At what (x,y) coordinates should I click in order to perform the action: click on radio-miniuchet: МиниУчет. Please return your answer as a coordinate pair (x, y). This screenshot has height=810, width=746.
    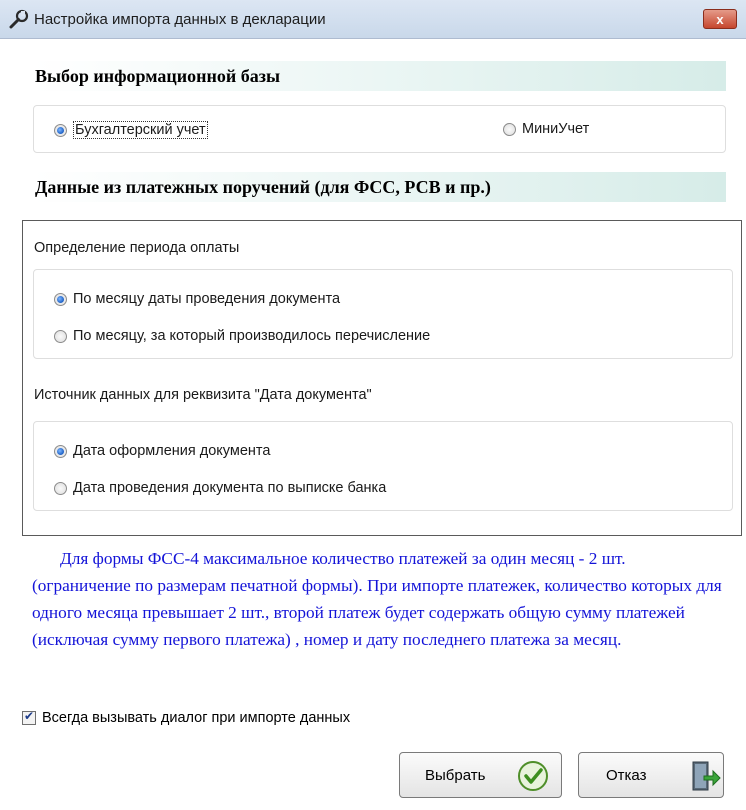
    Looking at the image, I should click on (546, 129).